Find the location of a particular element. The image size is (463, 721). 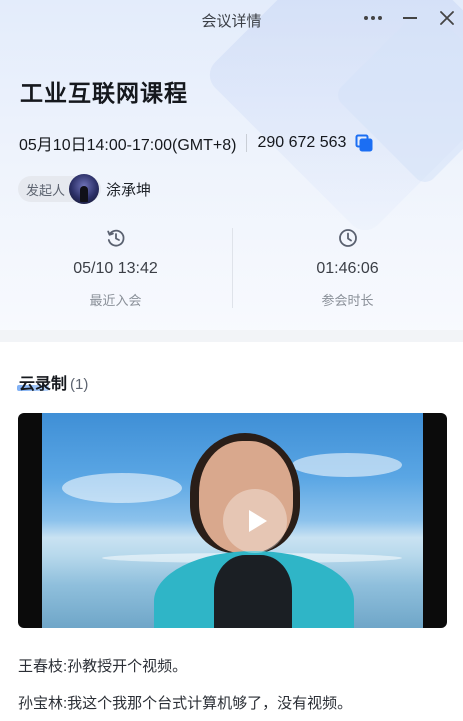

meeting-info-row: 05月10日14:00-17:00(GMT+8) 290 672 563 is located at coordinates (196, 143).